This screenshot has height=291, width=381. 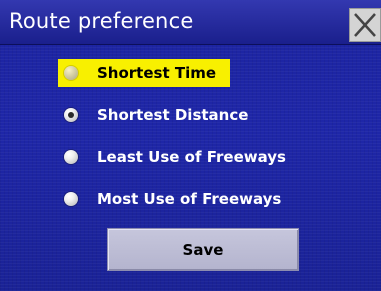 What do you see at coordinates (189, 199) in the screenshot?
I see `option-label: Most Use of Freeways` at bounding box center [189, 199].